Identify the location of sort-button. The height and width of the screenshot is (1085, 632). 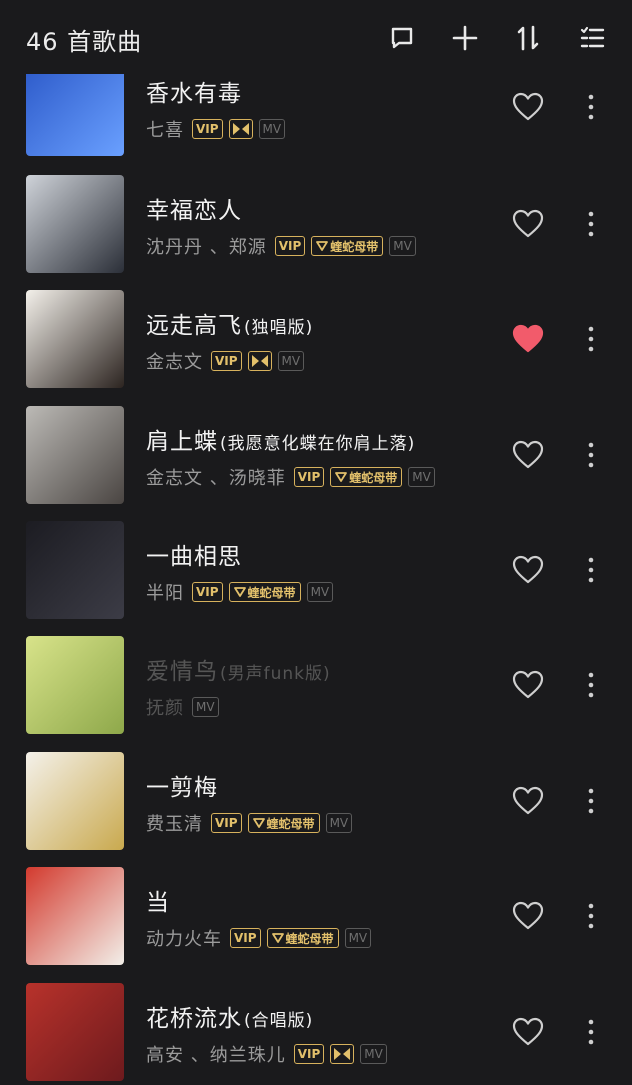
(528, 38).